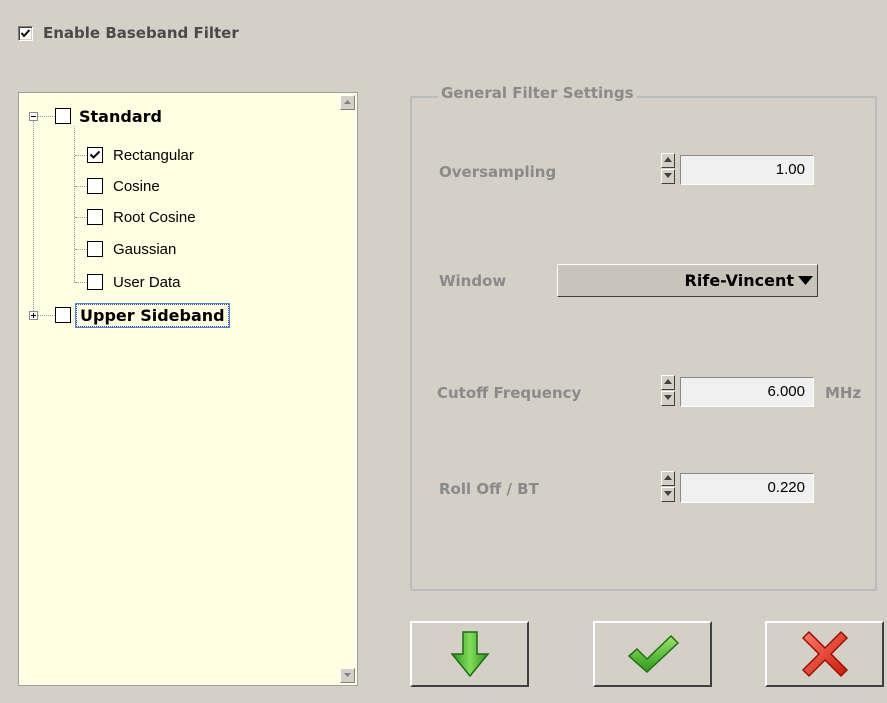 Image resolution: width=887 pixels, height=703 pixels. I want to click on cutoff-frequency-spinner, so click(668, 391).